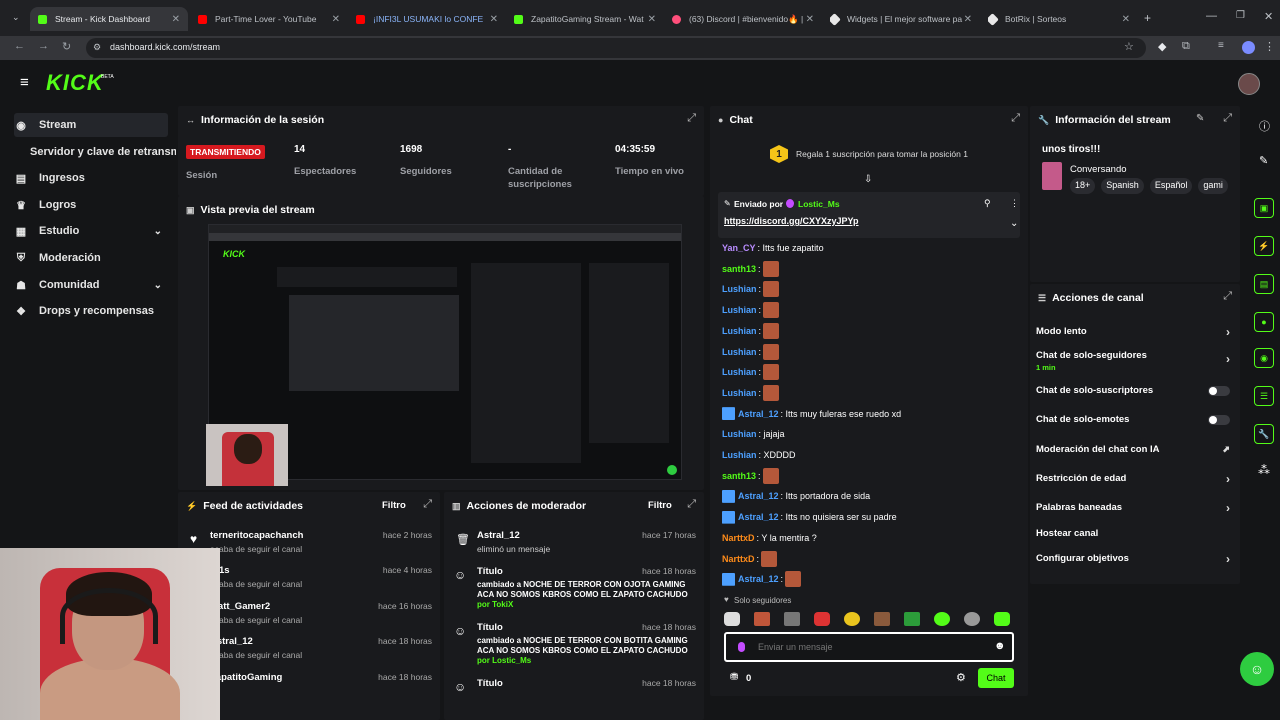  What do you see at coordinates (103, 152) in the screenshot?
I see `sidebar-item-server-key: Servidor y clave de retransm` at bounding box center [103, 152].